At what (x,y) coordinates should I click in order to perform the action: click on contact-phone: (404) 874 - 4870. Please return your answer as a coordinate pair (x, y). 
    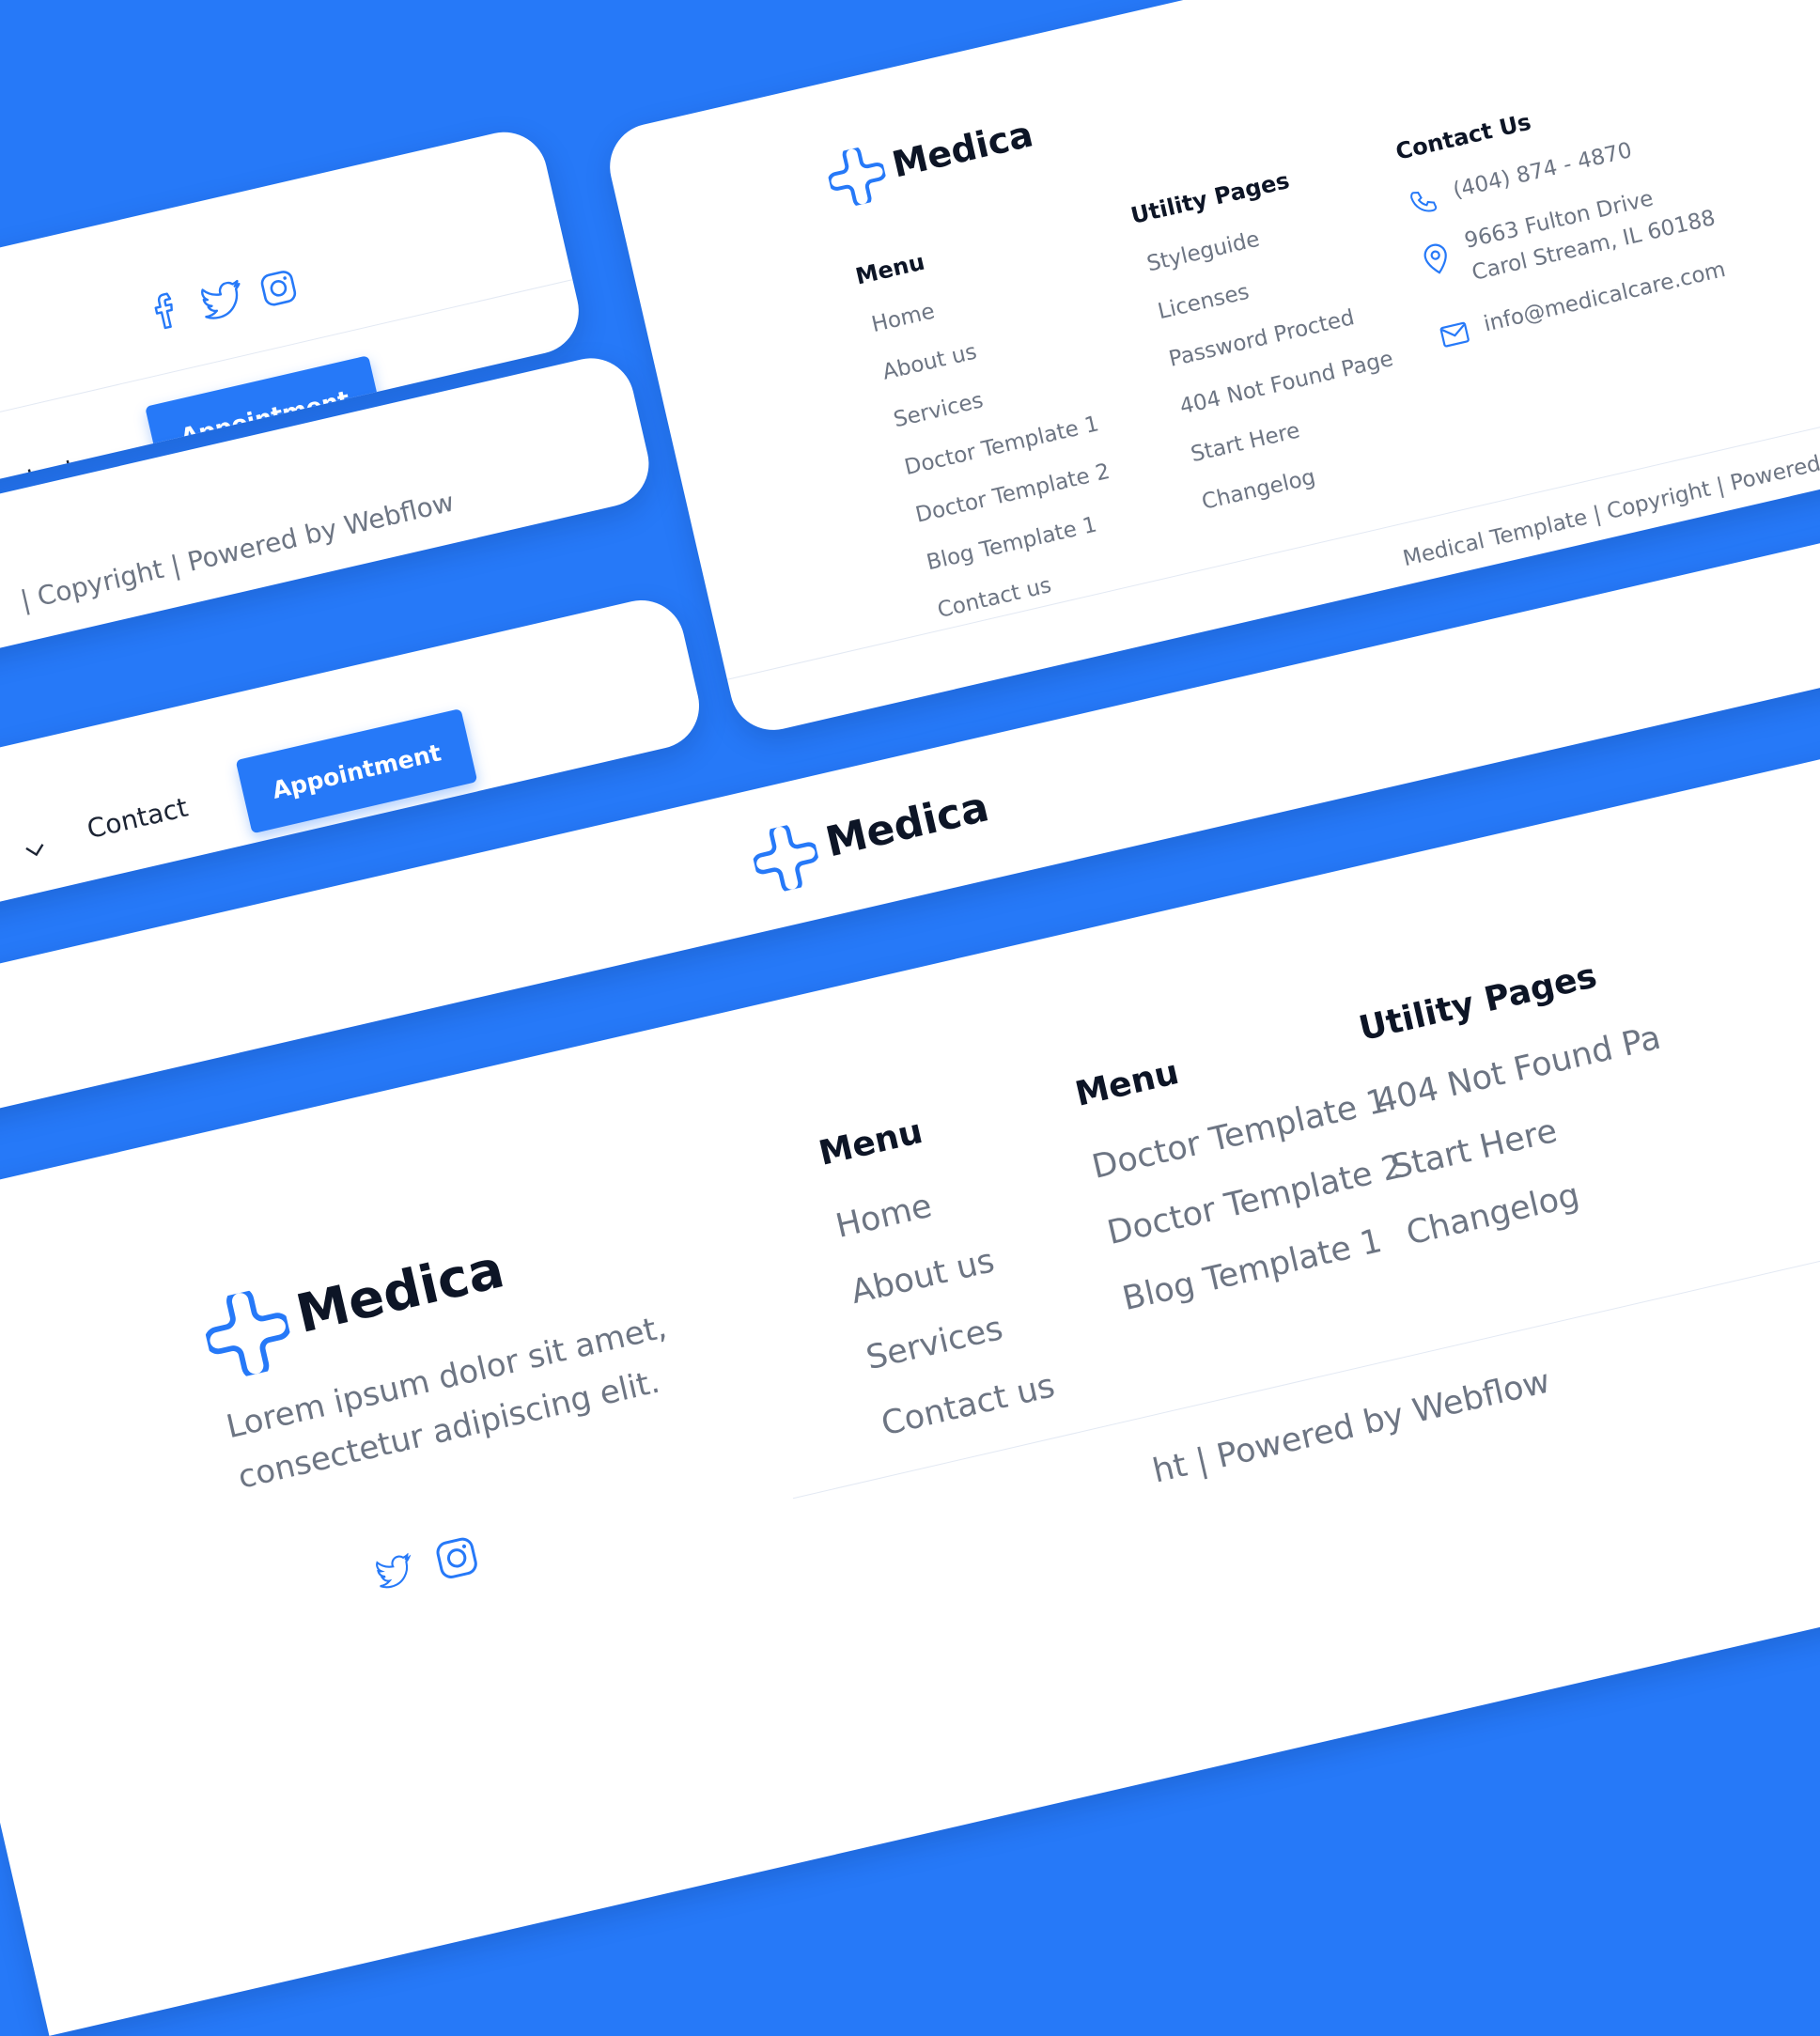
    Looking at the image, I should click on (1542, 171).